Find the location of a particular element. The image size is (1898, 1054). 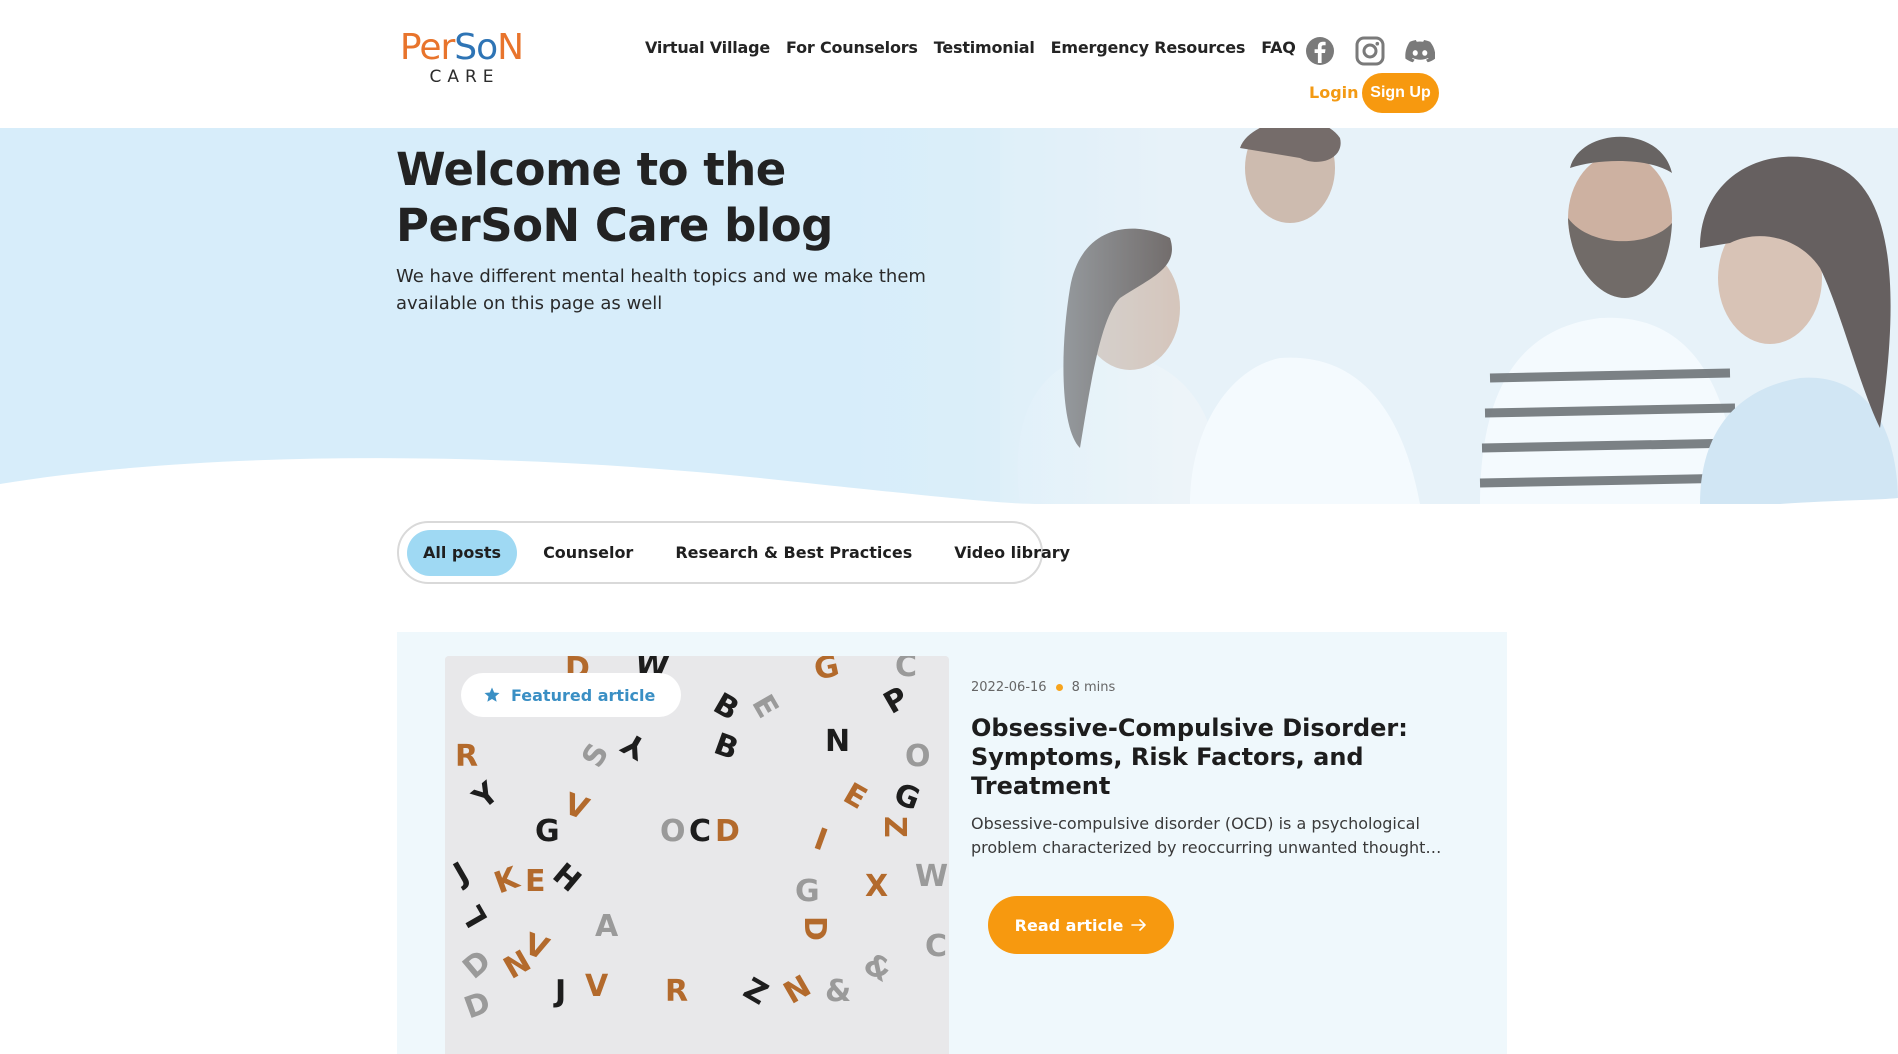

instagram-icon is located at coordinates (1370, 51).